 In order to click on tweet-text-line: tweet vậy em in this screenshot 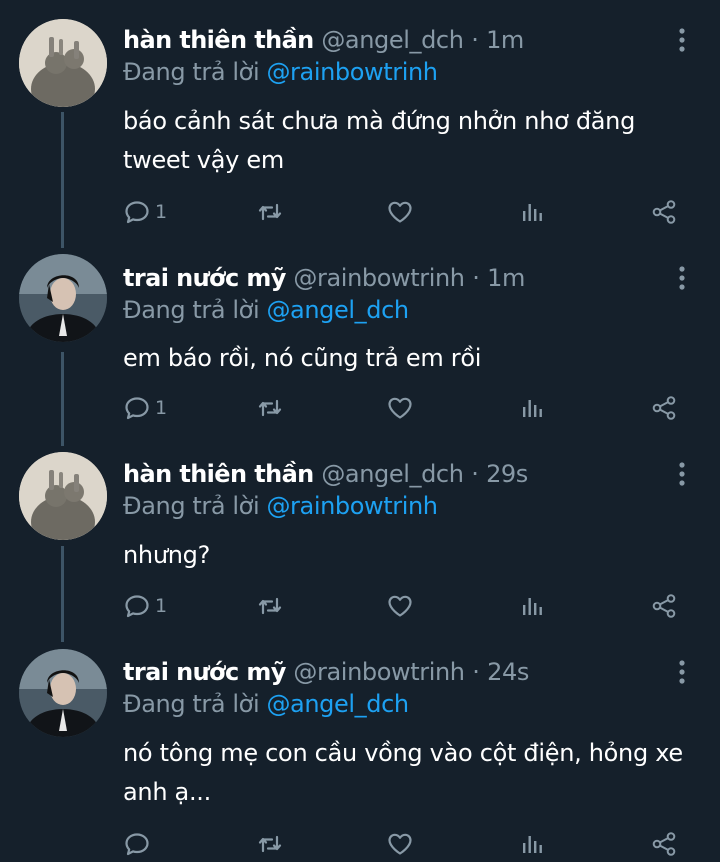, I will do `click(203, 160)`.